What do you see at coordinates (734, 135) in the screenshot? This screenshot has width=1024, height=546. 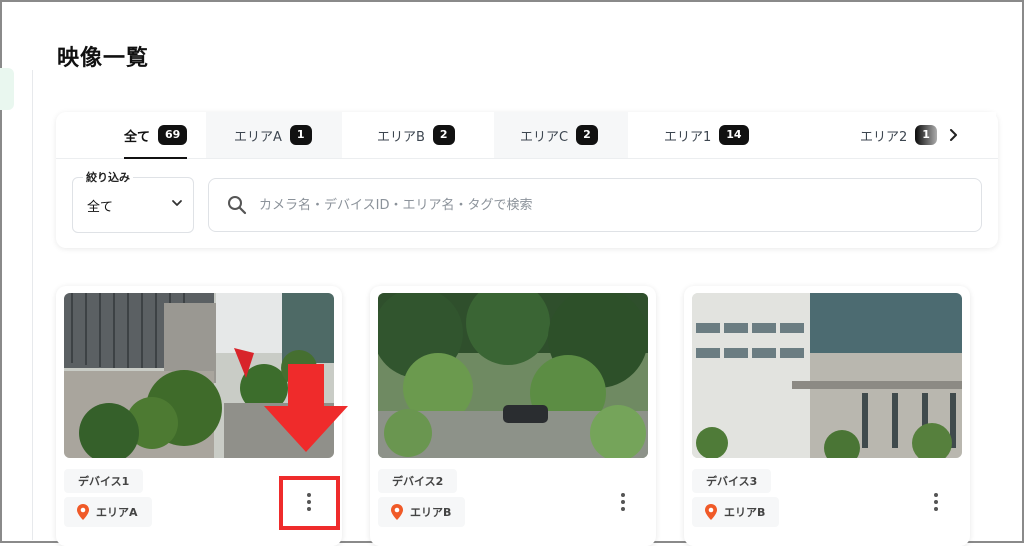 I see `tab-count-badge: 14` at bounding box center [734, 135].